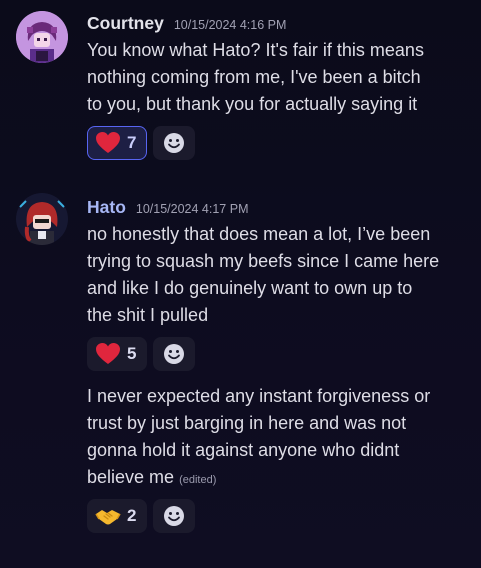  I want to click on hato-avatar-icon, so click(42, 219).